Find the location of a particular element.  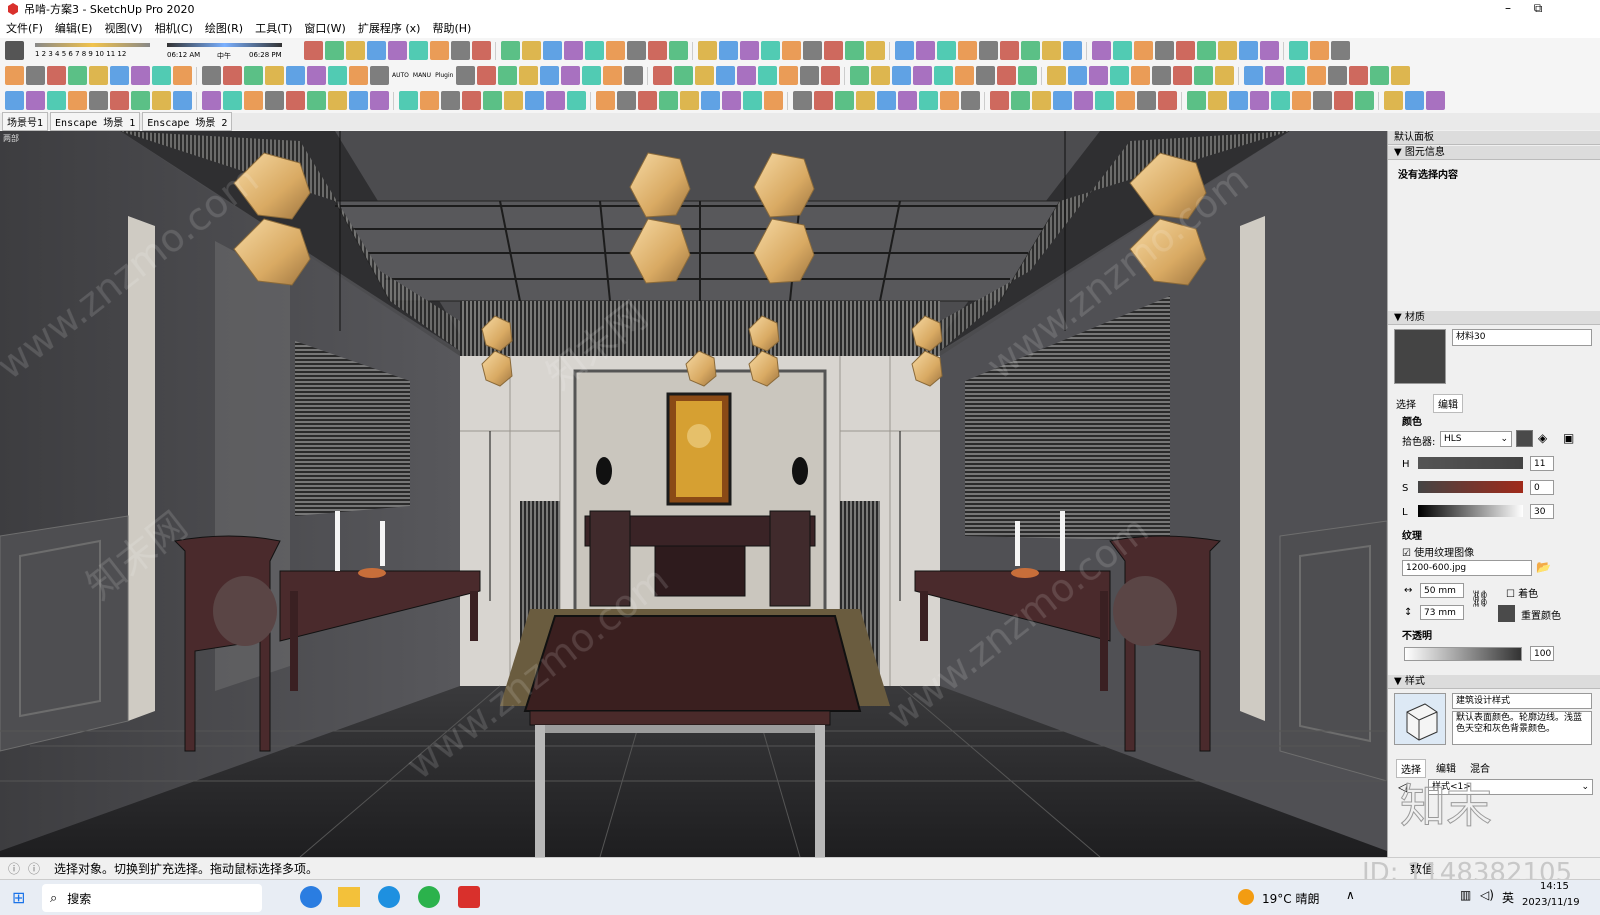

menu-window: 窗口(W) is located at coordinates (324, 28).